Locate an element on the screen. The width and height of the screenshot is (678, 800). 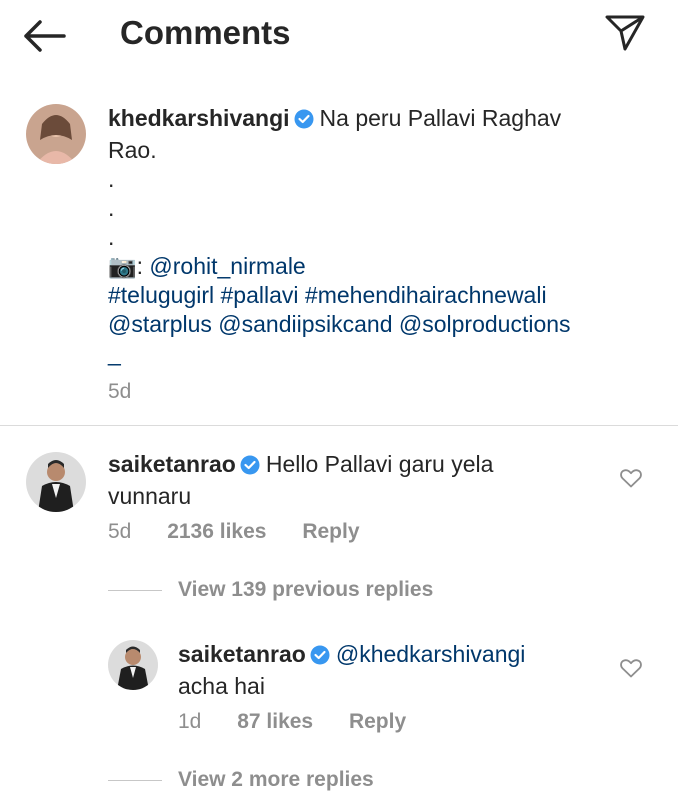
direct-send-icon is located at coordinates (625, 33).